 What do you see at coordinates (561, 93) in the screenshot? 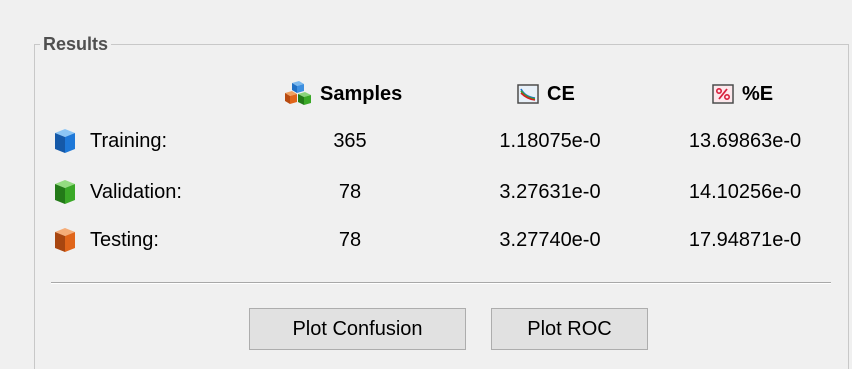
I see `ce-header-label: CE` at bounding box center [561, 93].